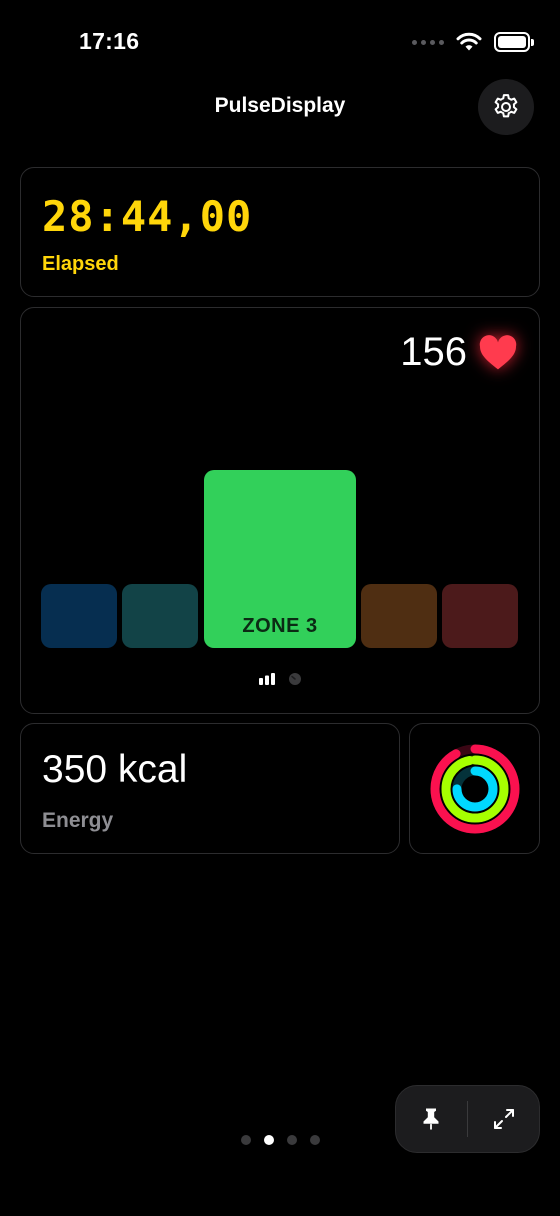 The image size is (560, 1216). I want to click on zone-2-bar, so click(160, 616).